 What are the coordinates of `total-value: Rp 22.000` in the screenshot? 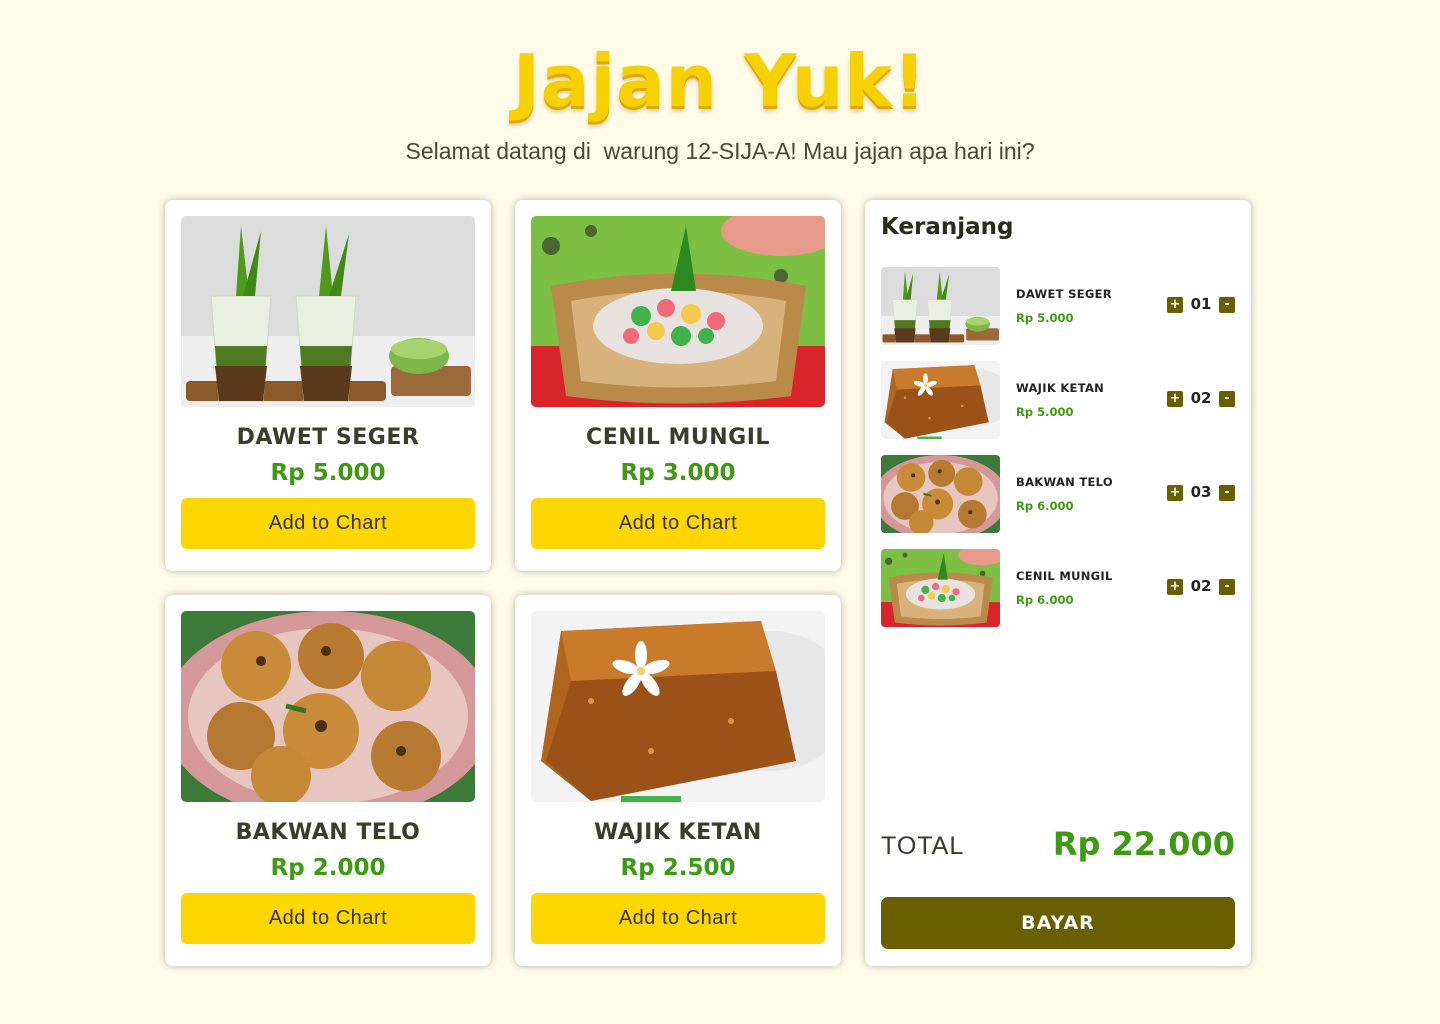 It's located at (1143, 844).